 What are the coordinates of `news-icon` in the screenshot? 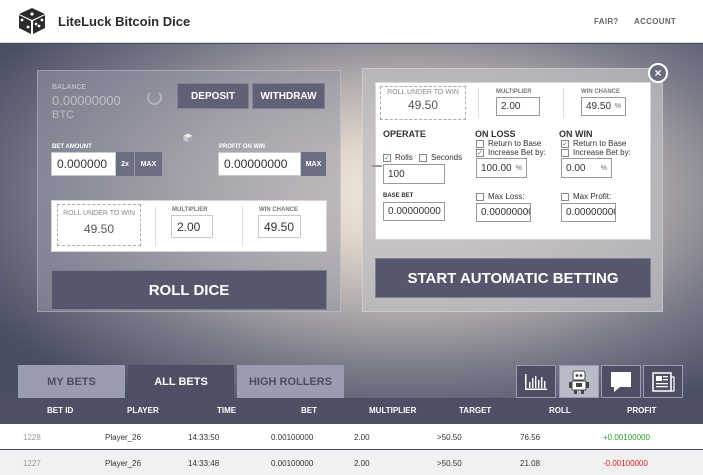 It's located at (663, 381).